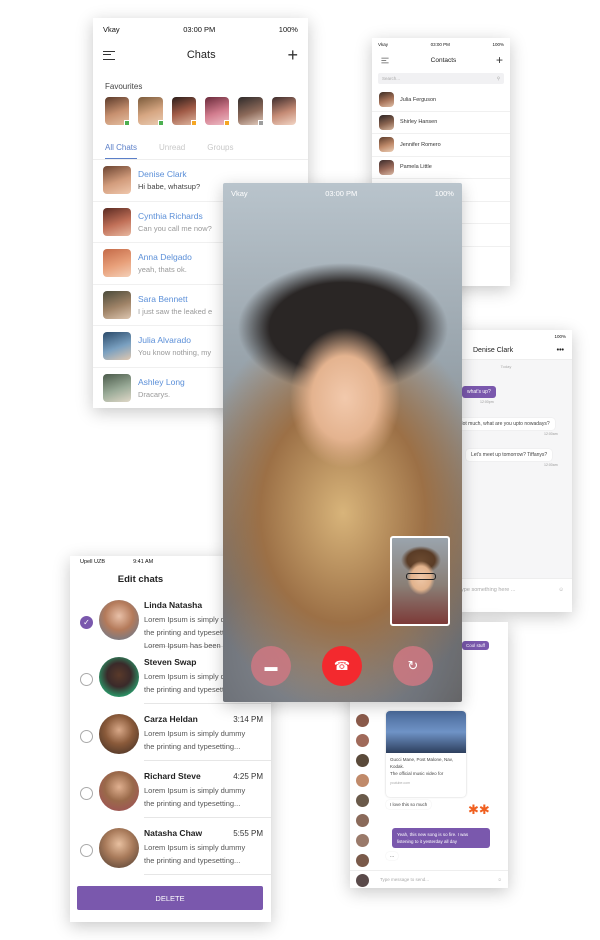 This screenshot has width=600, height=940. I want to click on row-checkbox-checked: ✓, so click(86, 622).